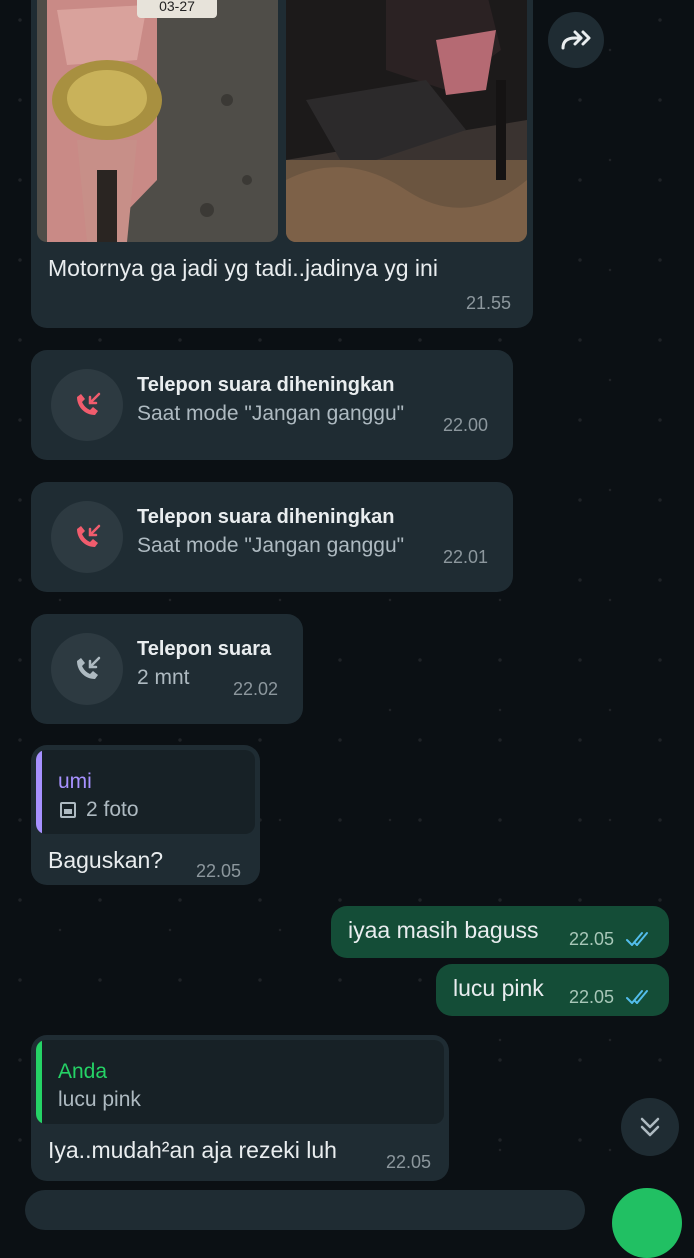 This screenshot has height=1258, width=694. Describe the element at coordinates (204, 649) in the screenshot. I see `call-title: Telepon suara` at that location.